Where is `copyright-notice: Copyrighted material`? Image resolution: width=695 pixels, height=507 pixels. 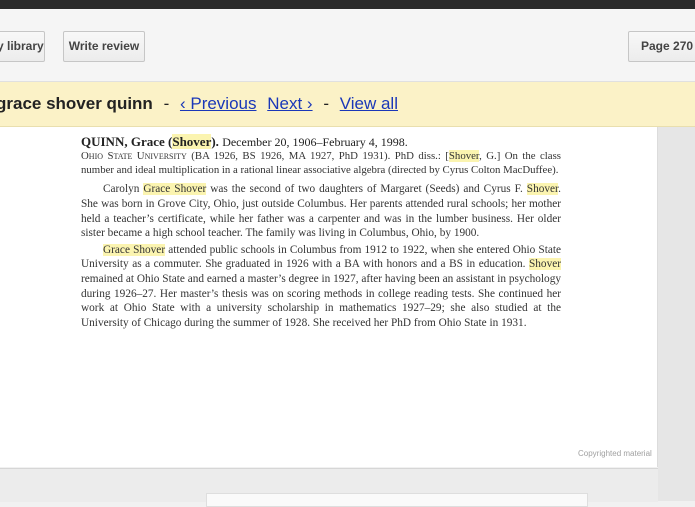
copyright-notice: Copyrighted material is located at coordinates (615, 453).